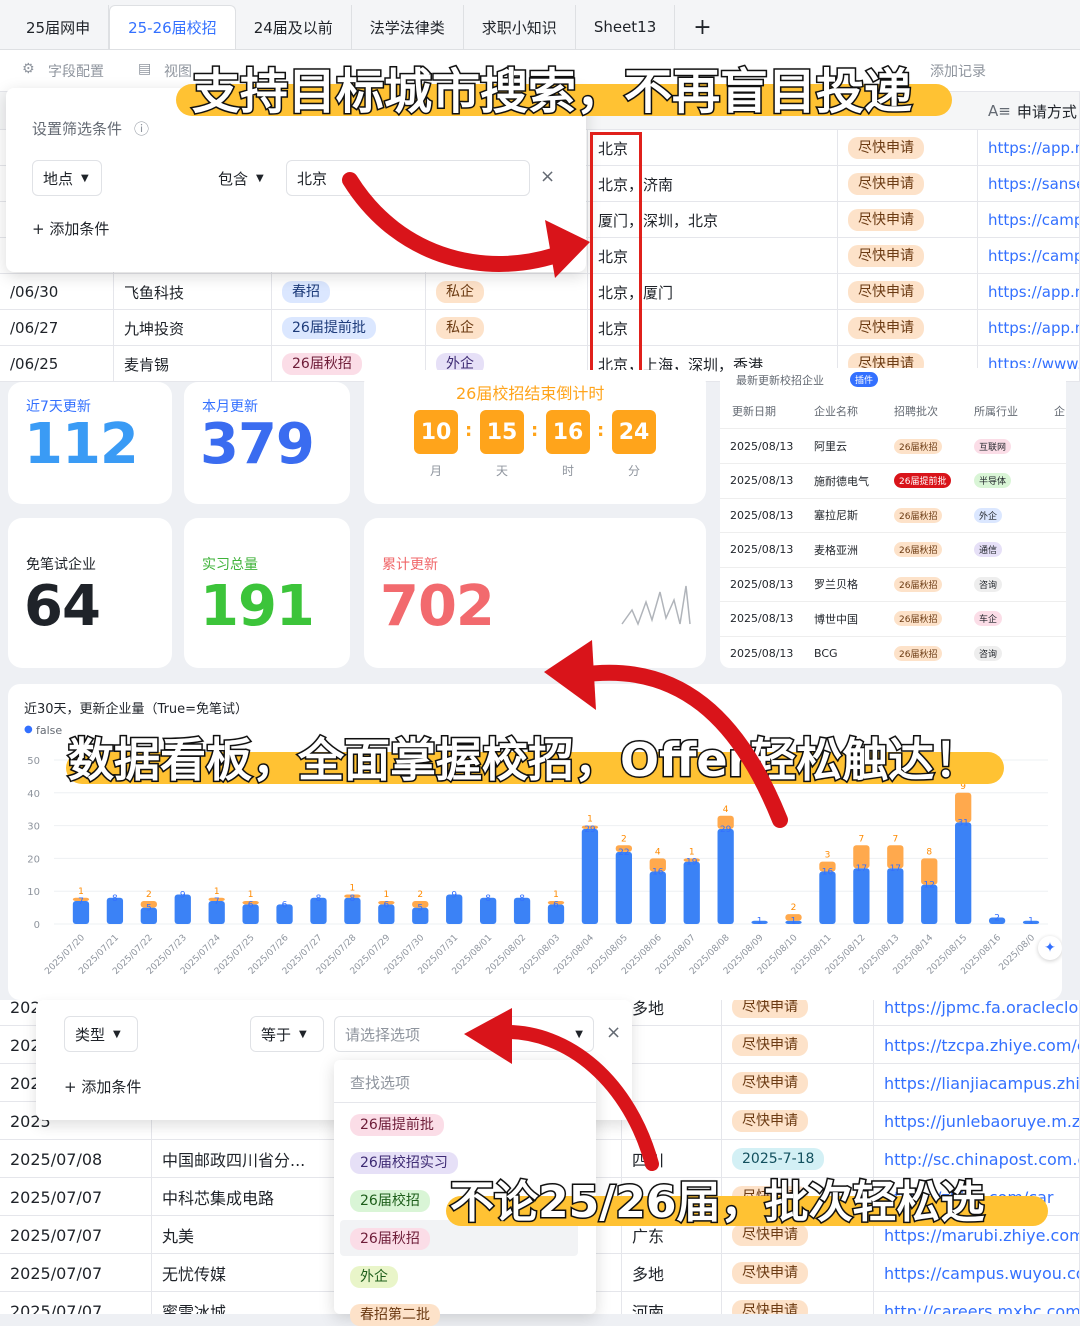 The image size is (1080, 1326). I want to click on filter-field-select: 类型 ▼, so click(101, 1034).